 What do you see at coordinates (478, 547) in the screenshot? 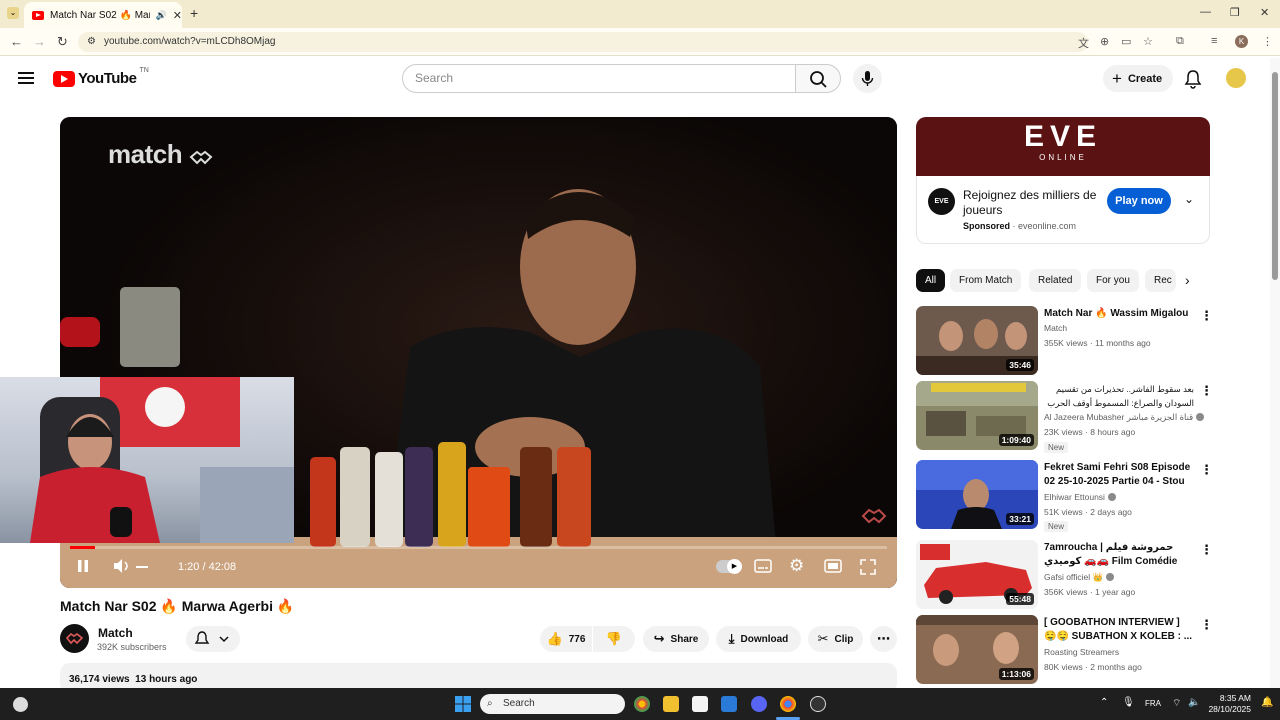
I see `progress-bar` at bounding box center [478, 547].